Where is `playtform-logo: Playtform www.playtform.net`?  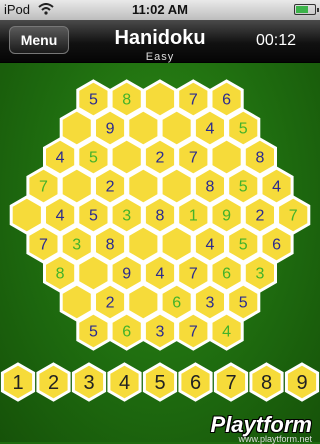
playtform-logo: Playtform www.playtform.net is located at coordinates (261, 428).